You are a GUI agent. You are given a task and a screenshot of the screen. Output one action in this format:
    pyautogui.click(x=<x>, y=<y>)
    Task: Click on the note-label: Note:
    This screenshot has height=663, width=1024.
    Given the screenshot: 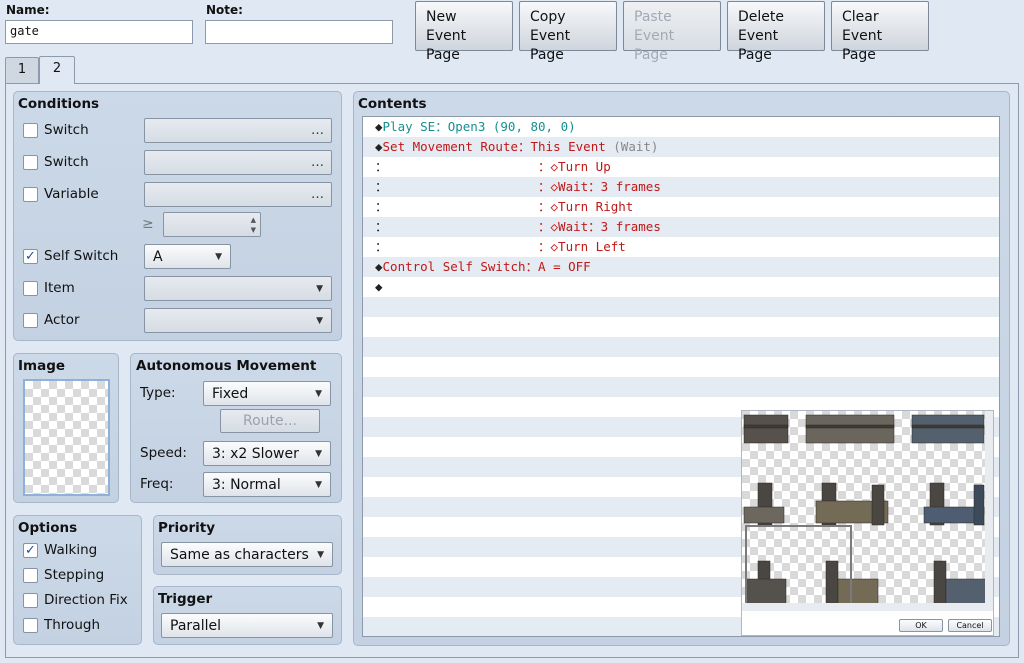 What is the action you would take?
    pyautogui.click(x=224, y=10)
    